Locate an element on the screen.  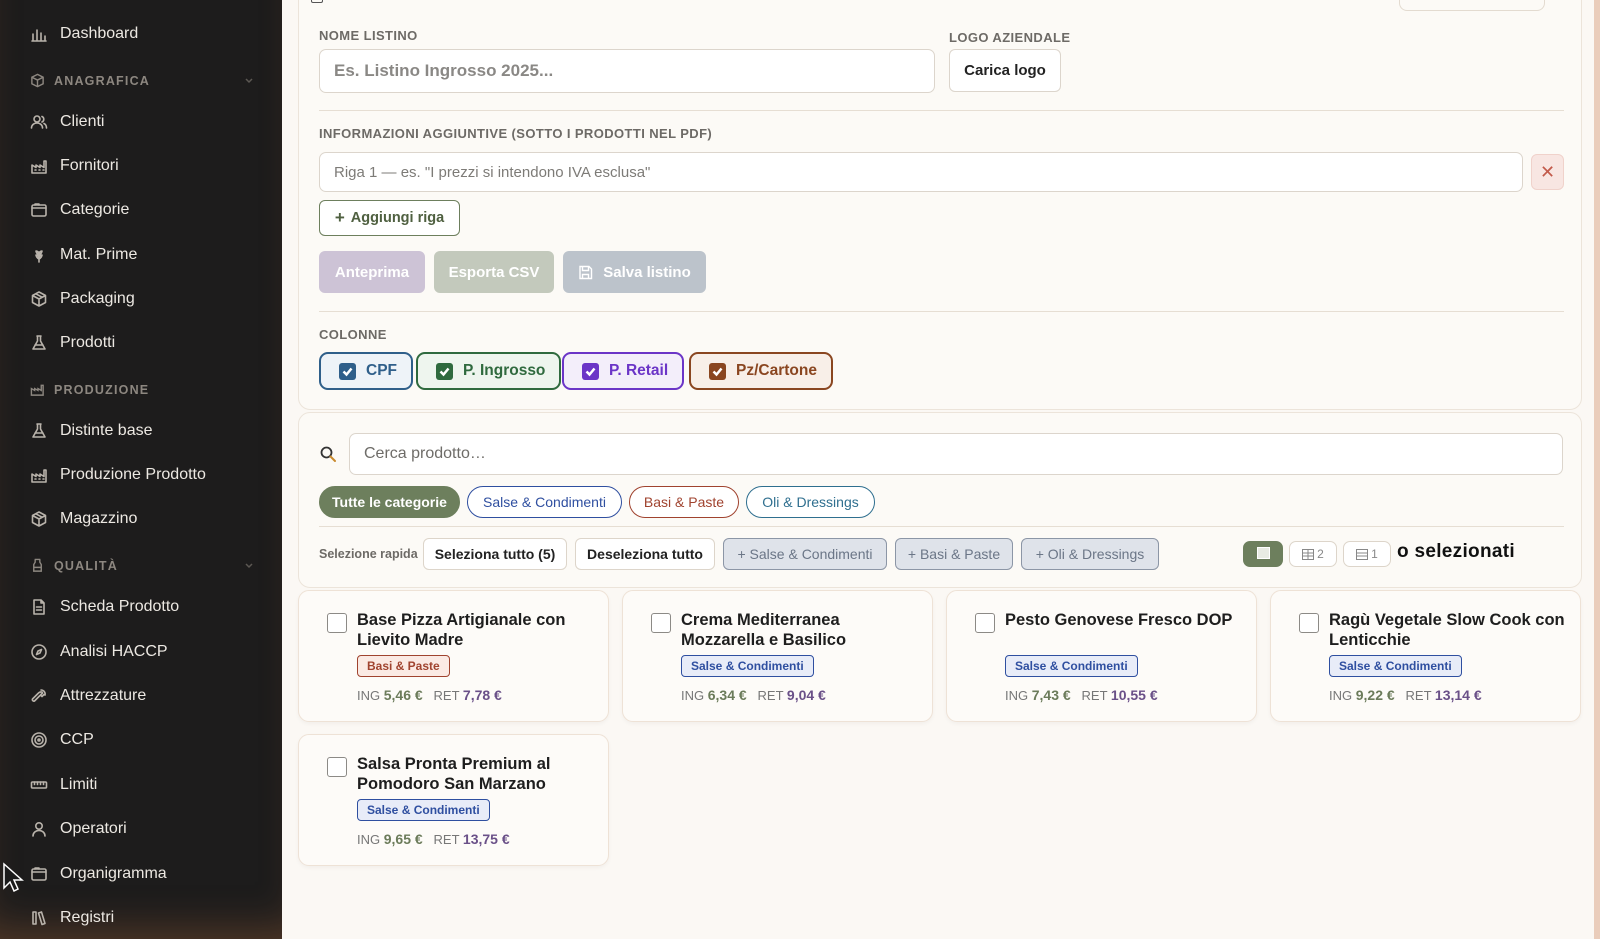
category-filter-label: Tutte le categorie is located at coordinates (389, 502).